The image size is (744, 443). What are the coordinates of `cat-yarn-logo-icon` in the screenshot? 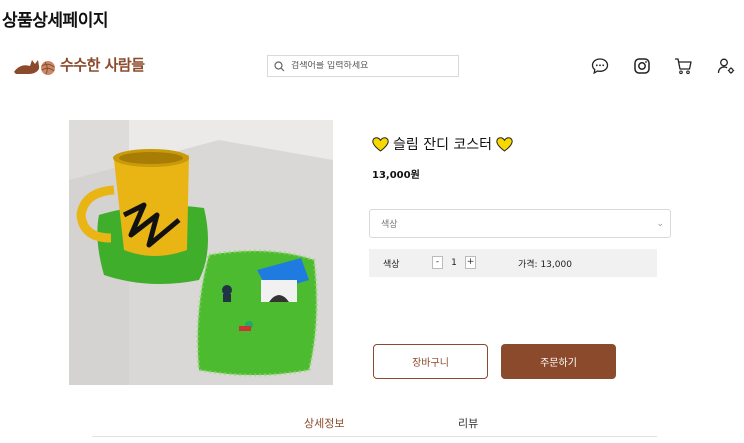 It's located at (34, 67).